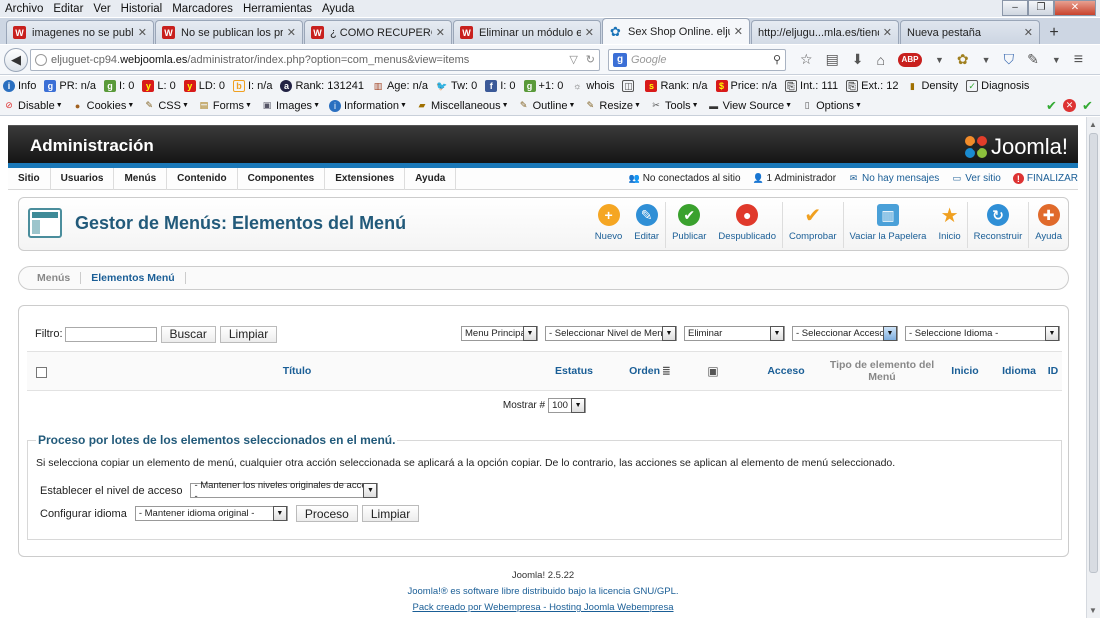 The width and height of the screenshot is (1100, 618). Describe the element at coordinates (166, 106) in the screenshot. I see `wd-css: ✎ CSS ▼` at that location.